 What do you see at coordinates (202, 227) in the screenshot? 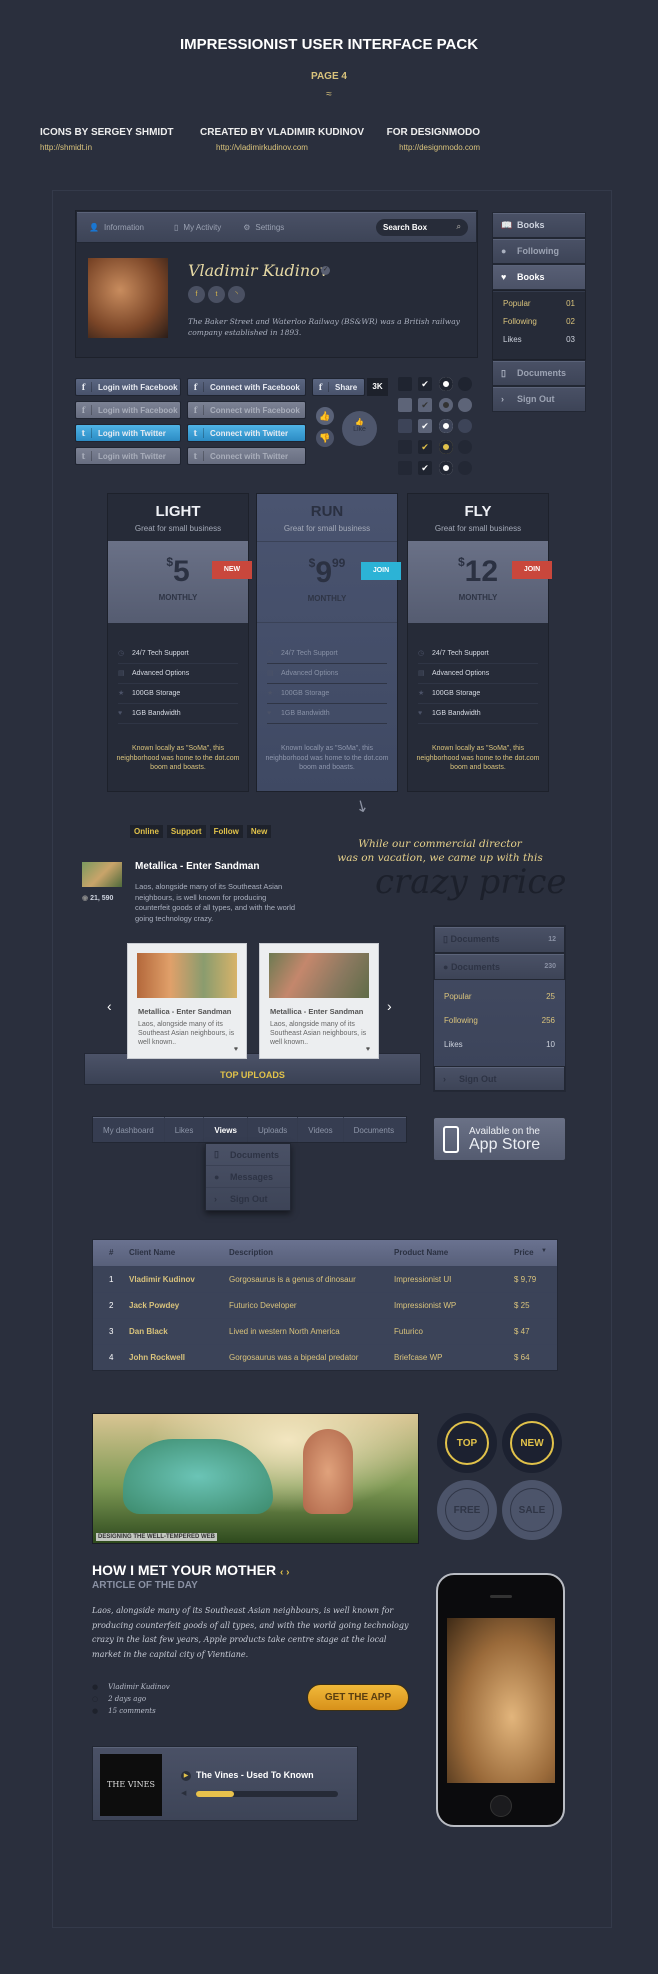
I see `nav-my-activity: My Activity` at bounding box center [202, 227].